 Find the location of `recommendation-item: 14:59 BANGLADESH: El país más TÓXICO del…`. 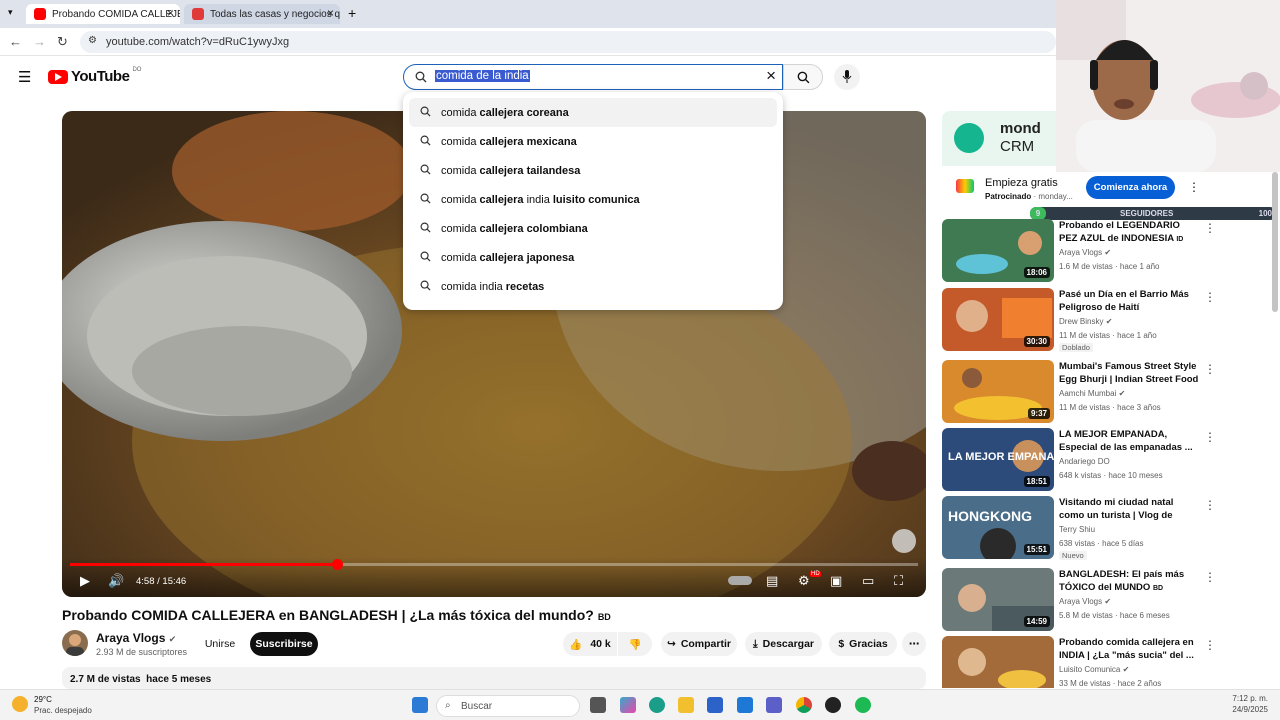

recommendation-item: 14:59 BANGLADESH: El país más TÓXICO del… is located at coordinates (1079, 600).